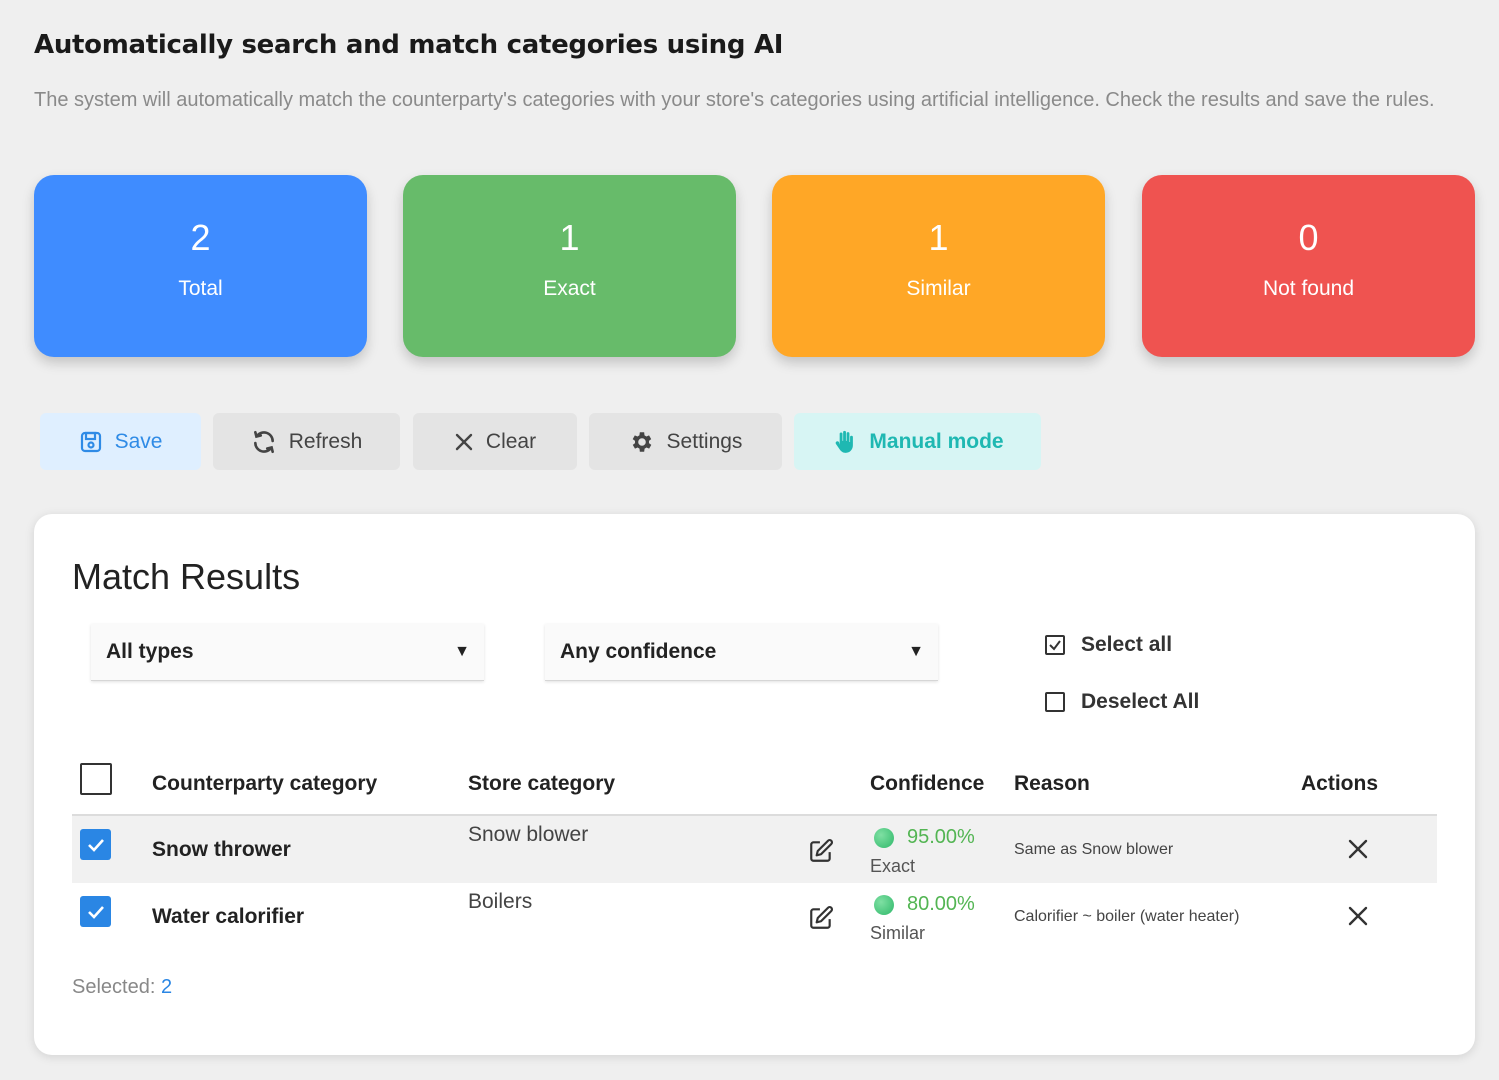 This screenshot has height=1080, width=1499. Describe the element at coordinates (936, 441) in the screenshot. I see `manual-mode-label: Manual mode` at that location.